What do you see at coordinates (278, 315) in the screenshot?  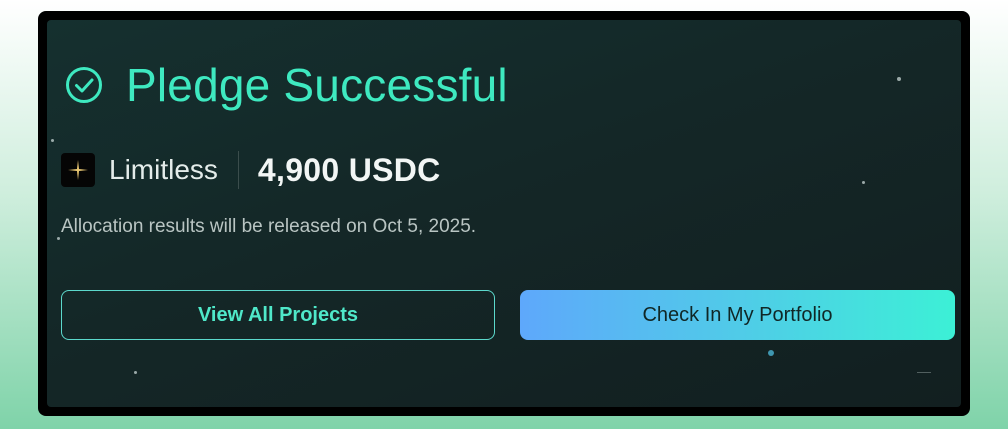 I see `view-all-projects-button: View All Projects` at bounding box center [278, 315].